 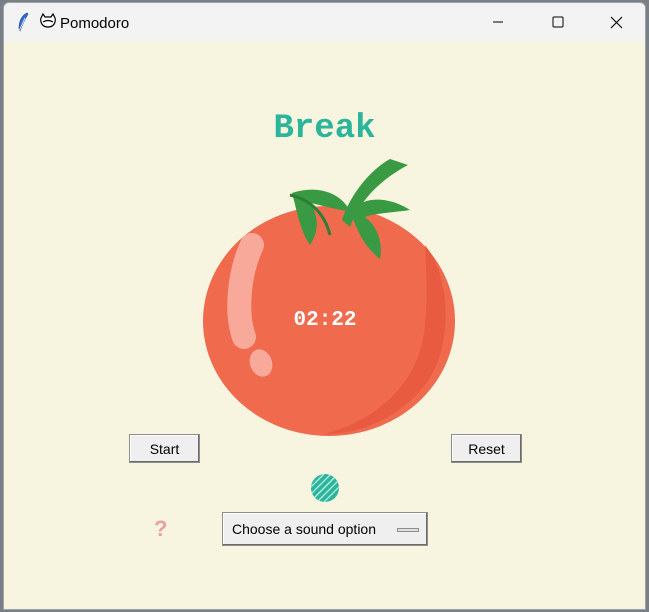 I want to click on close-icon, so click(x=616, y=22).